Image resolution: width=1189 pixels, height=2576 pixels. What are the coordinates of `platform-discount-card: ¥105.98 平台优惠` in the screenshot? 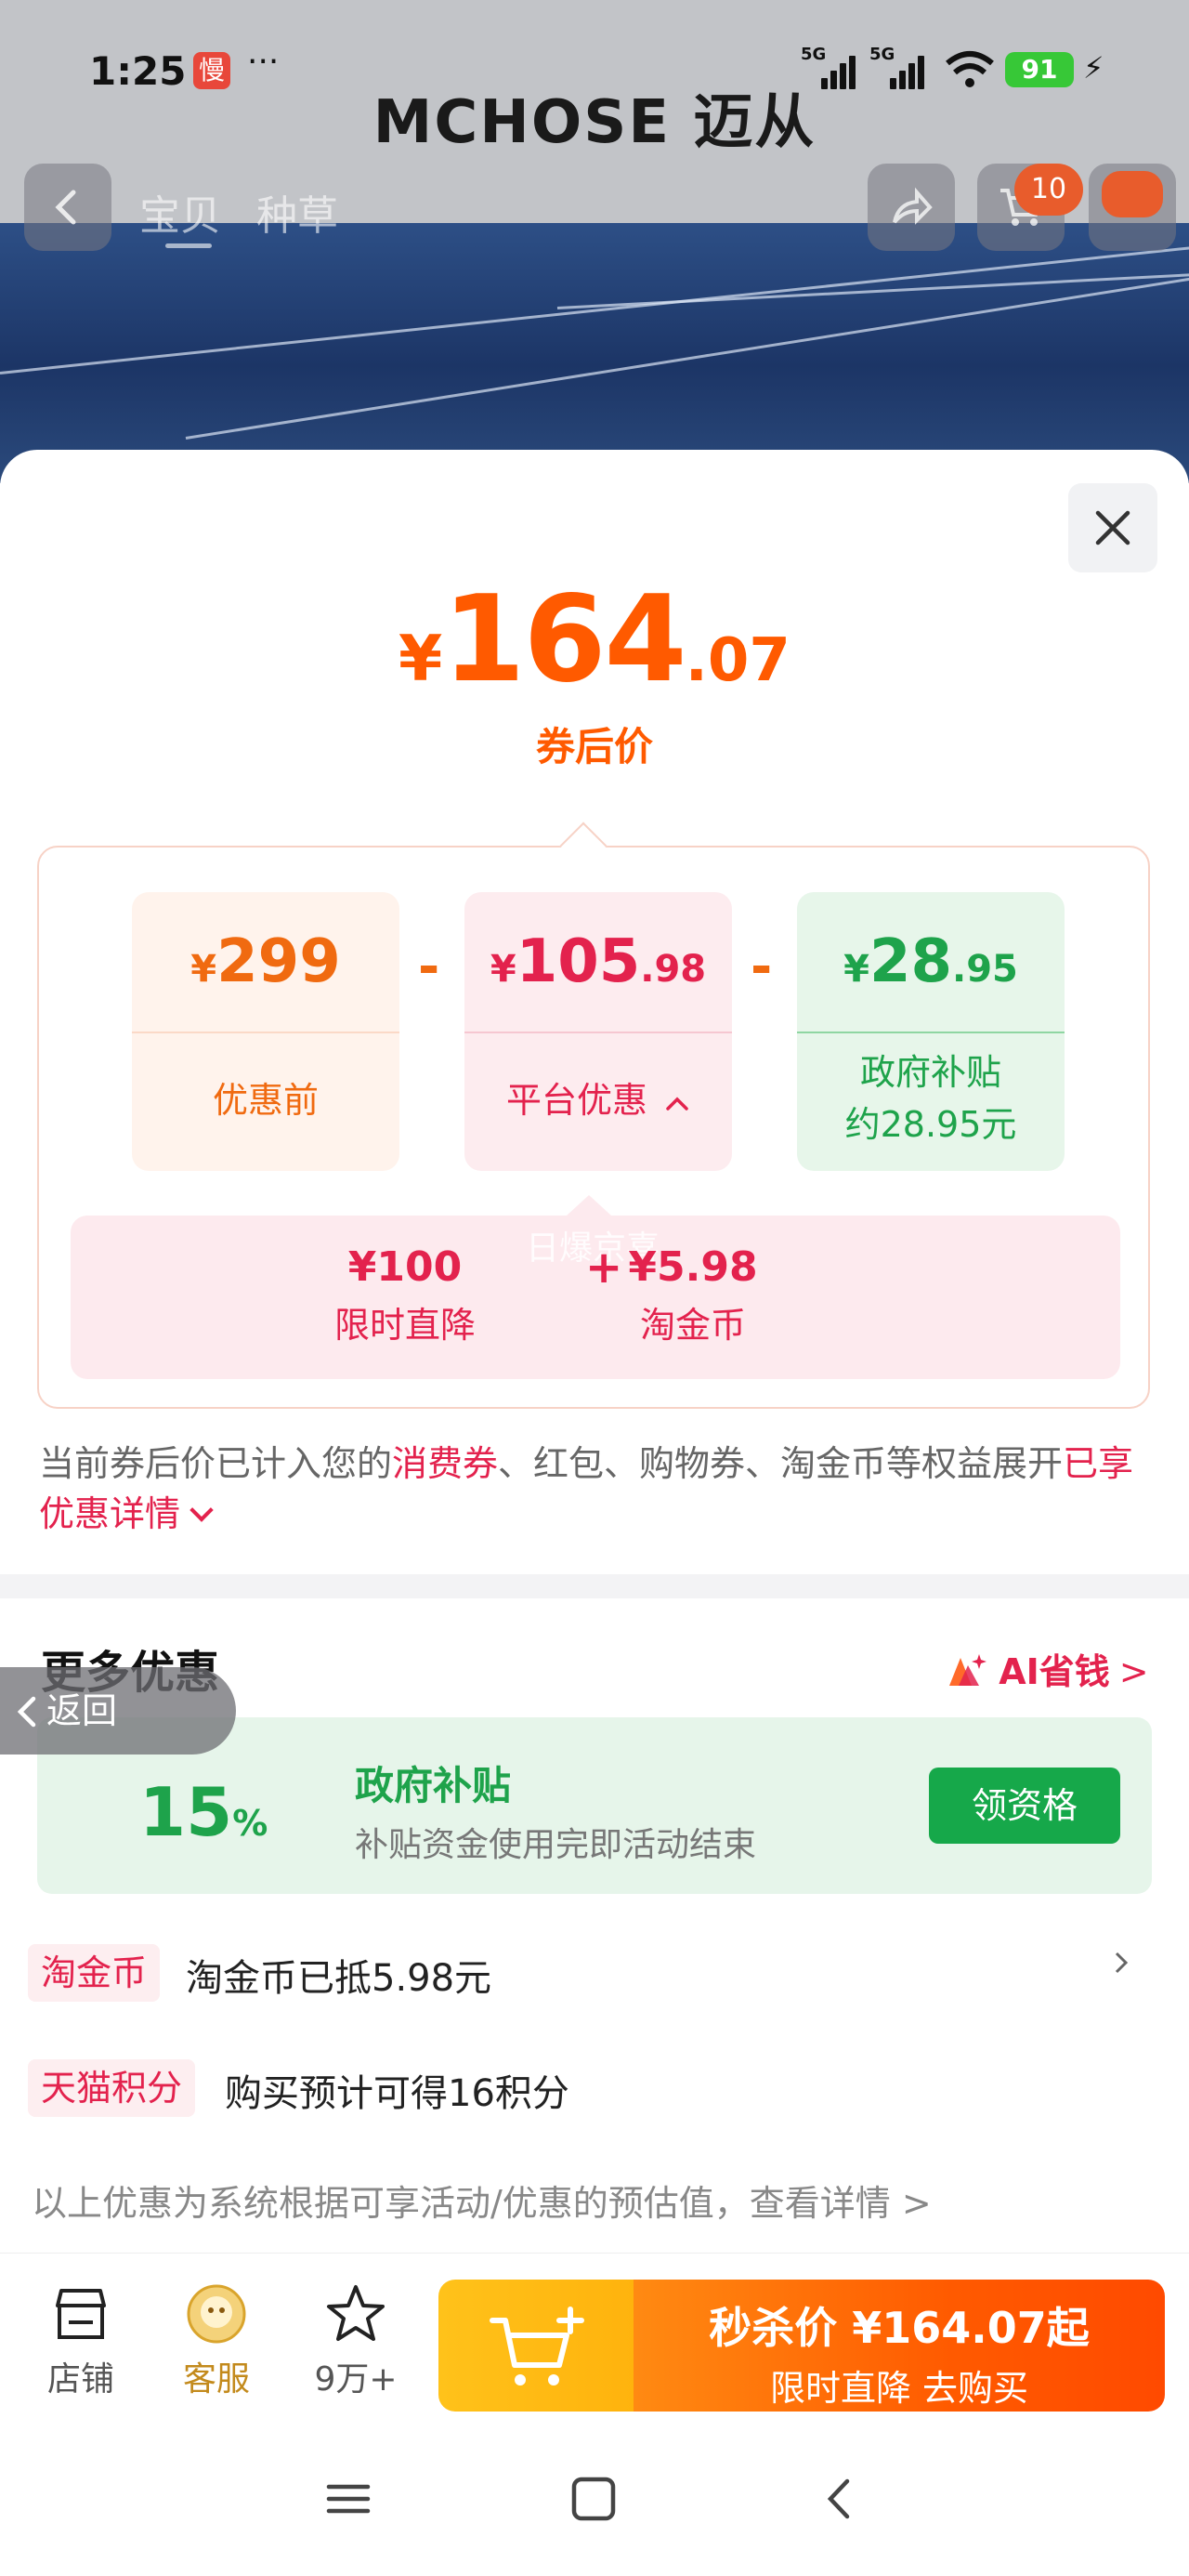 It's located at (598, 1031).